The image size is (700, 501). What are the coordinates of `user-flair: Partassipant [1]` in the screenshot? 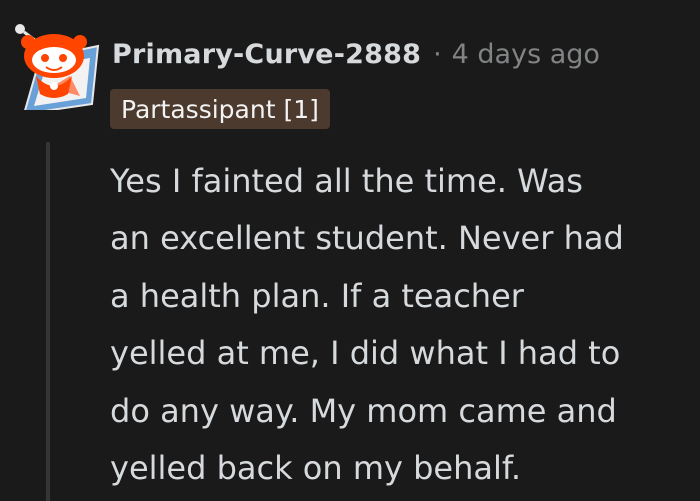 It's located at (220, 109).